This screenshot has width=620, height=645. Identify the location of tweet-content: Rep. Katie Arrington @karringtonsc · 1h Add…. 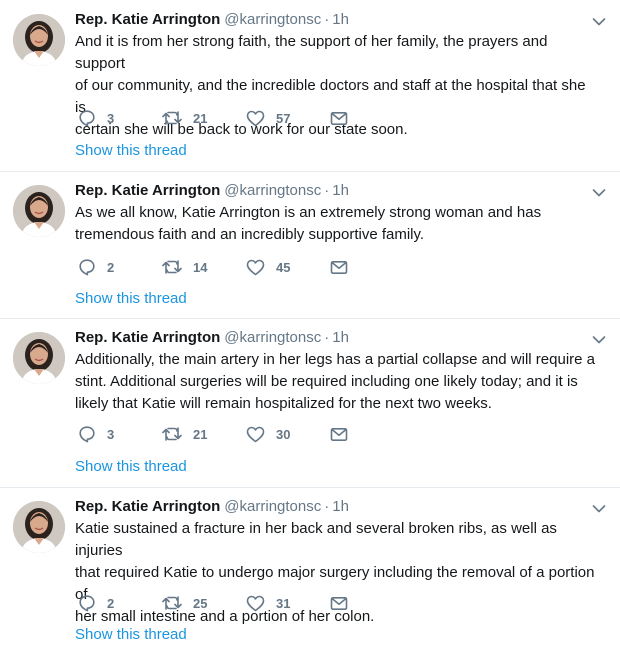
(337, 371).